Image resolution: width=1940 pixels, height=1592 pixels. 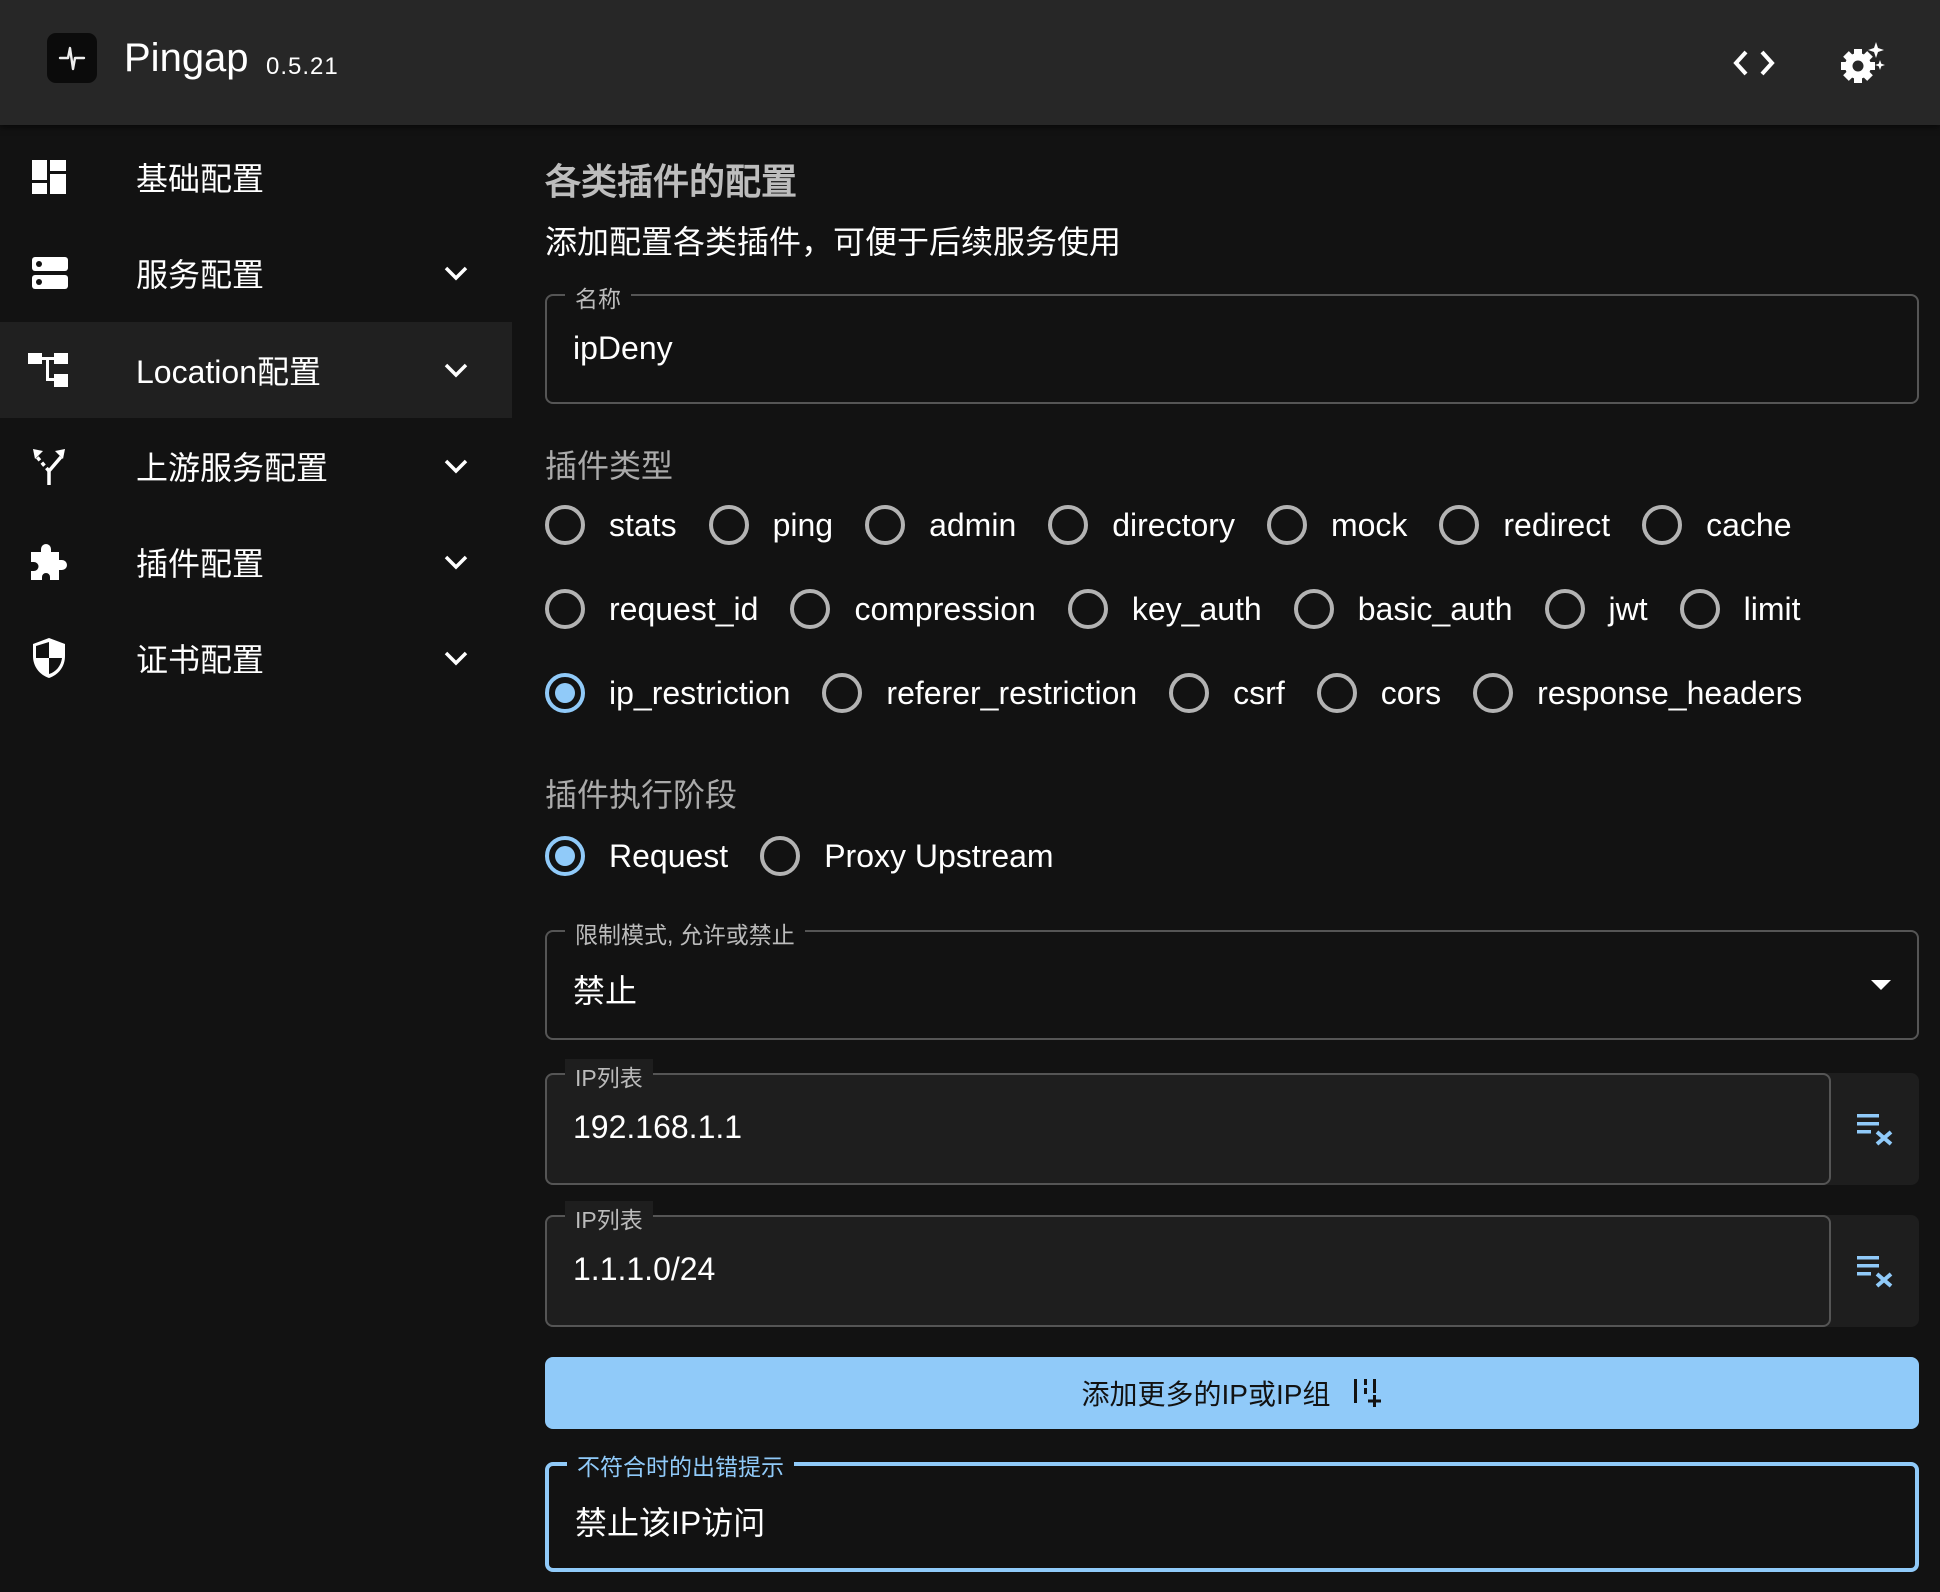 I want to click on fork-icon, so click(x=49, y=466).